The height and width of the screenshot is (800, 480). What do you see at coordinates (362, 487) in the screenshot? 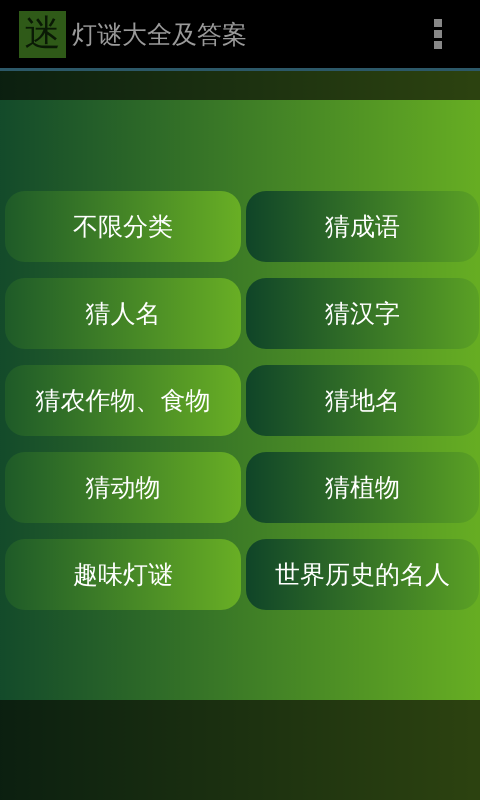
I see `category-button: 猜植物` at bounding box center [362, 487].